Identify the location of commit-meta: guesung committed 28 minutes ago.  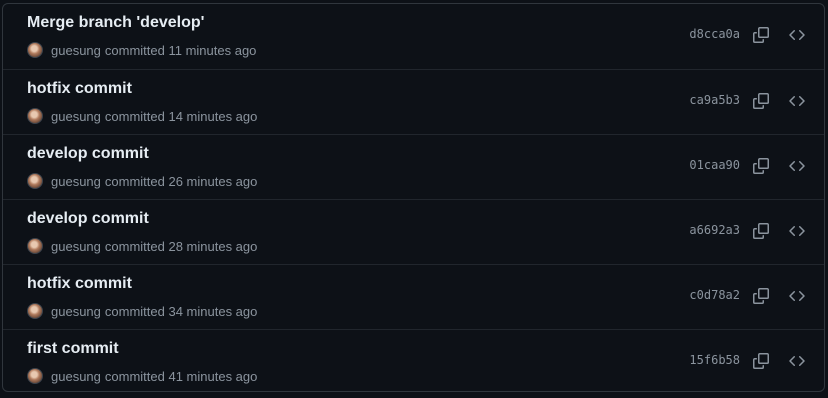
(142, 246).